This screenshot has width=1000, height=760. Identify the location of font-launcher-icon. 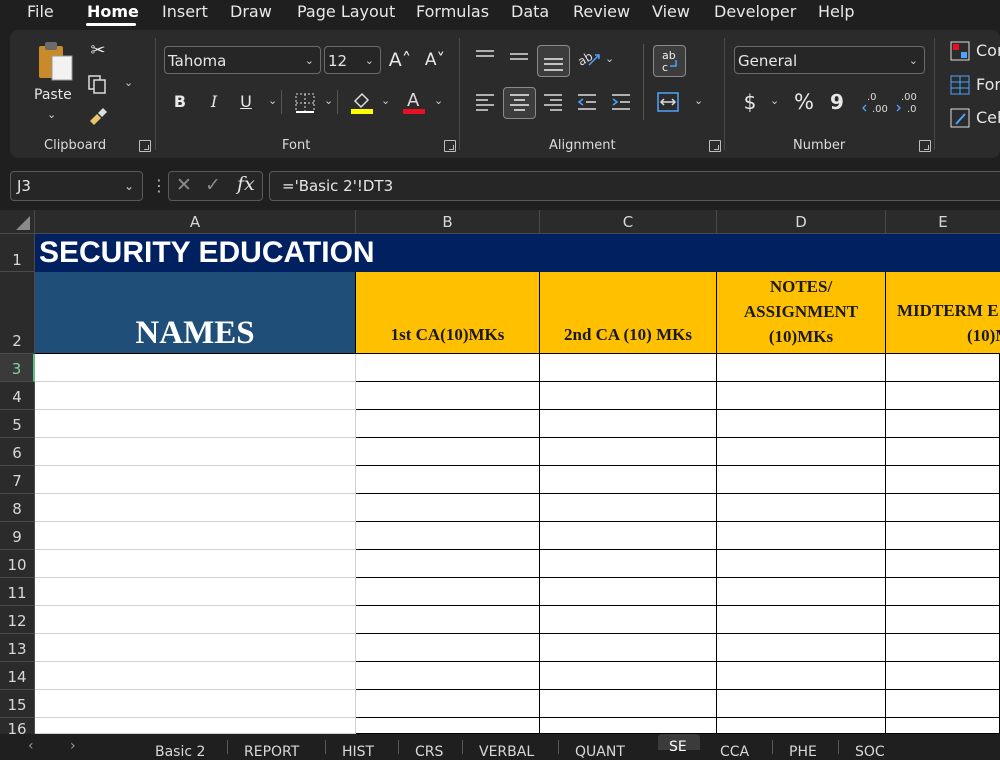
(450, 146).